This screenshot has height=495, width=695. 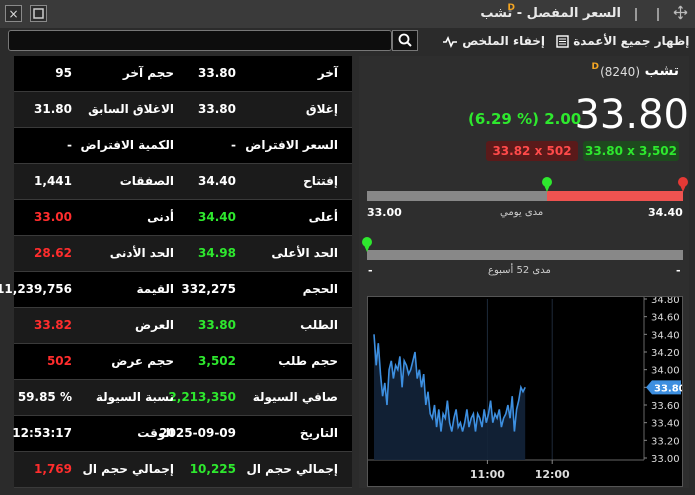 I want to click on week52-low: -, so click(x=370, y=270).